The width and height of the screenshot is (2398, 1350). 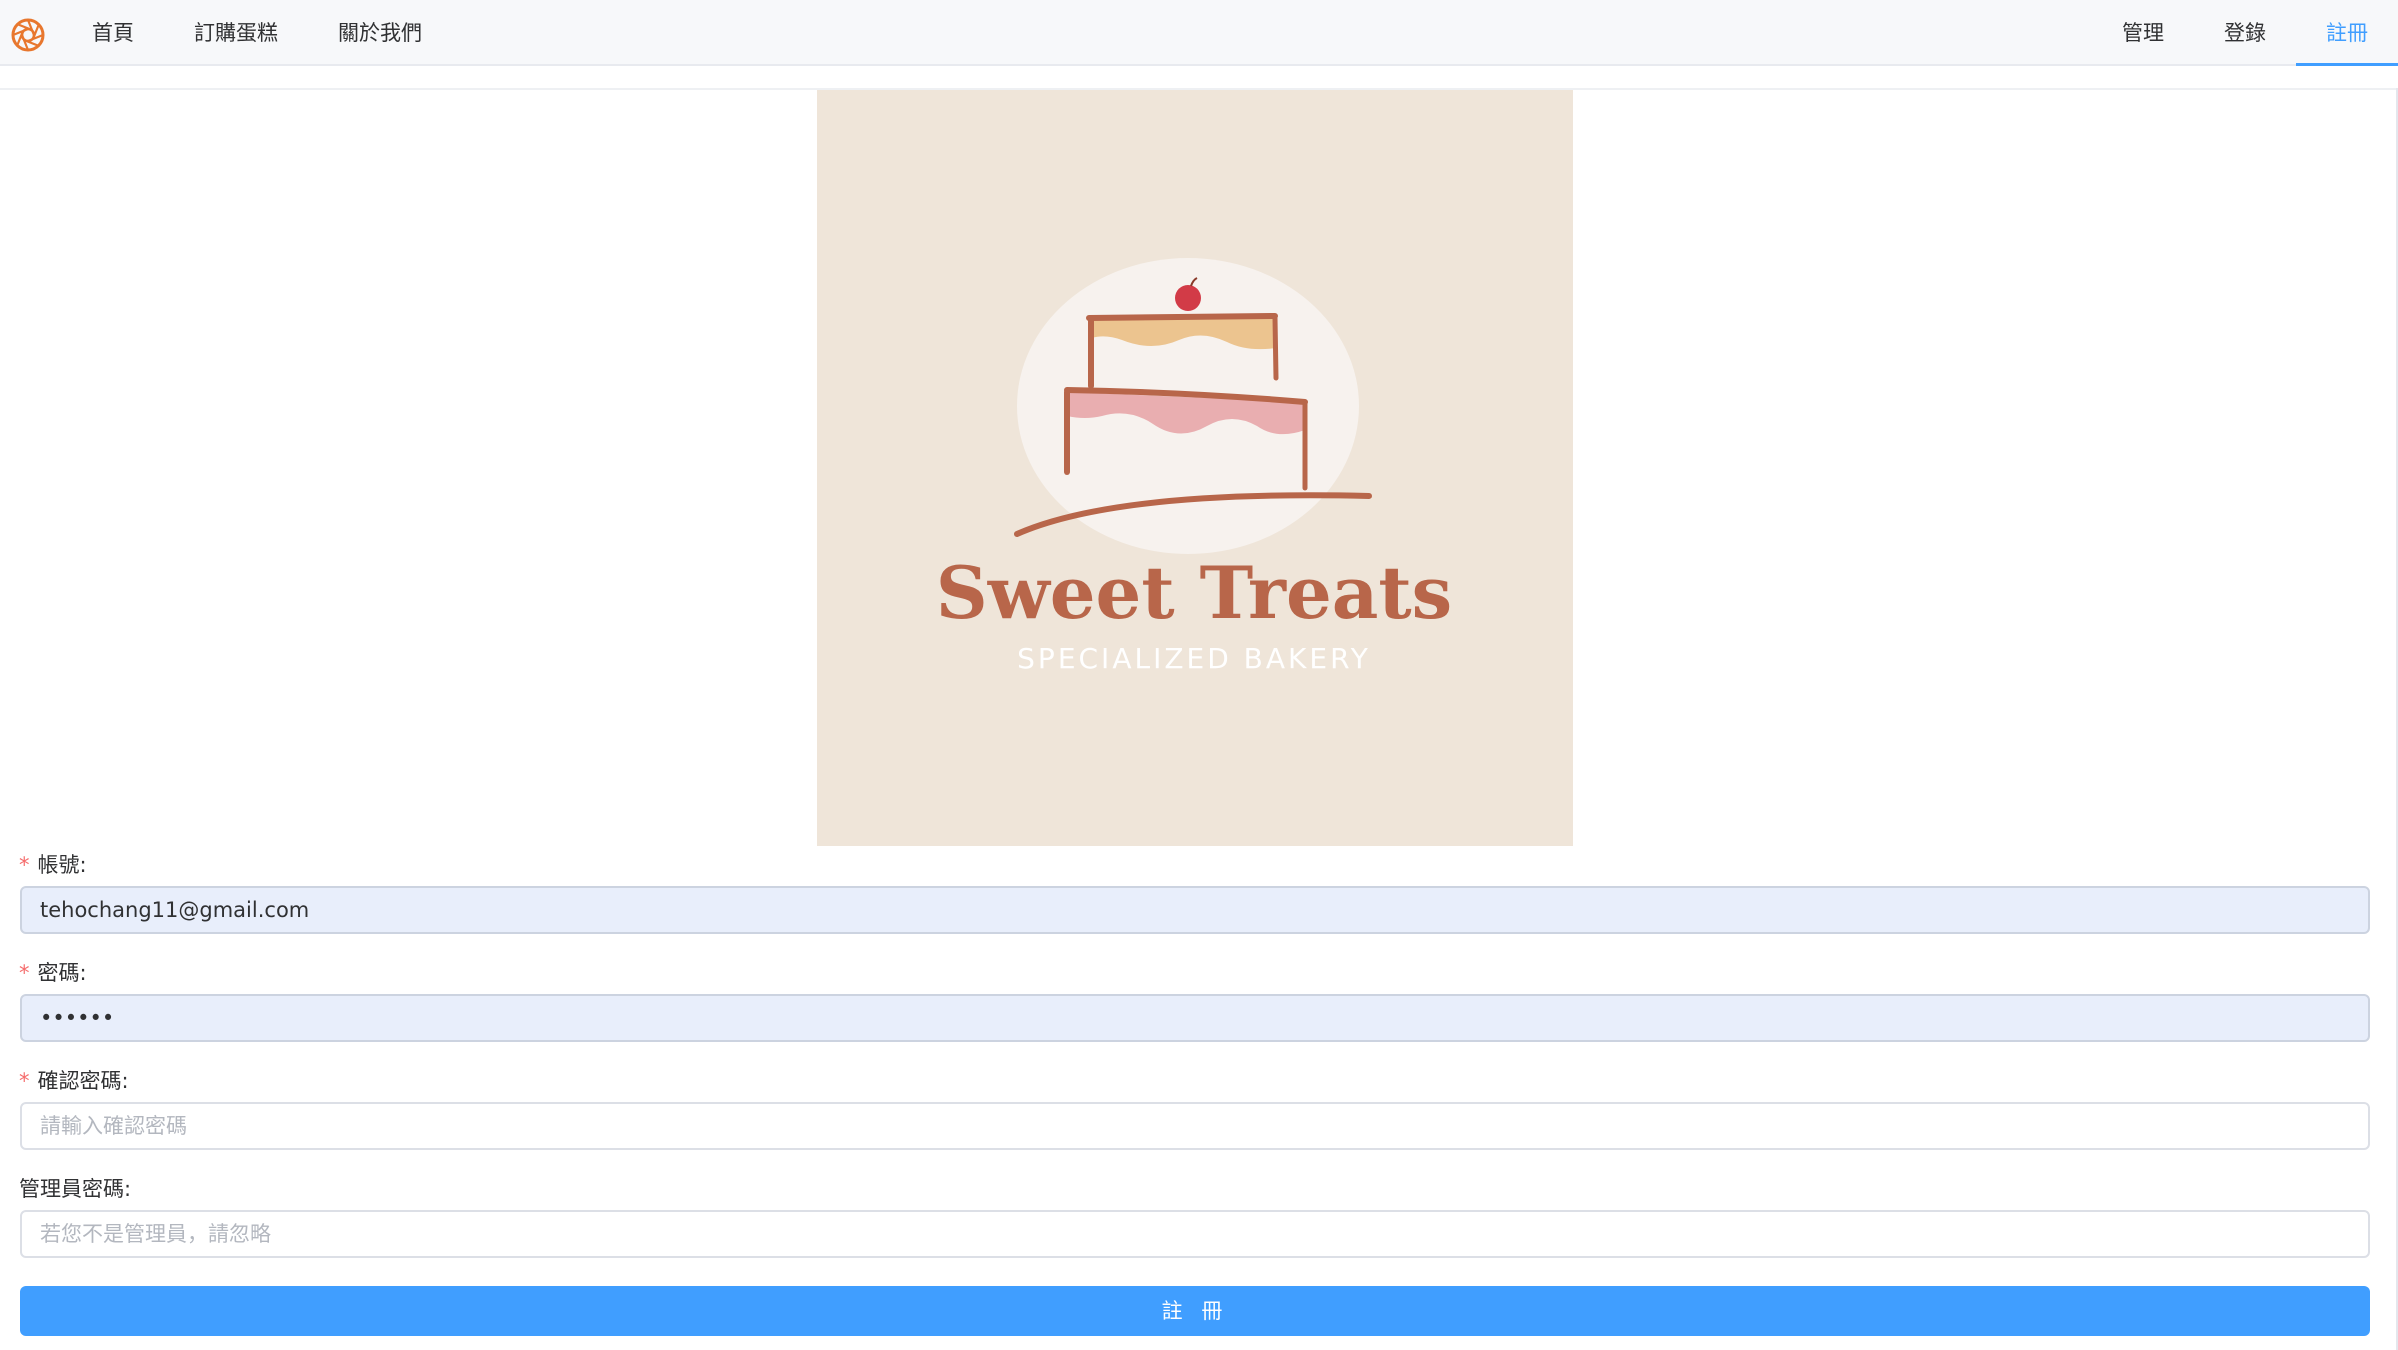 I want to click on password-label-text: 密碼:, so click(x=62, y=973).